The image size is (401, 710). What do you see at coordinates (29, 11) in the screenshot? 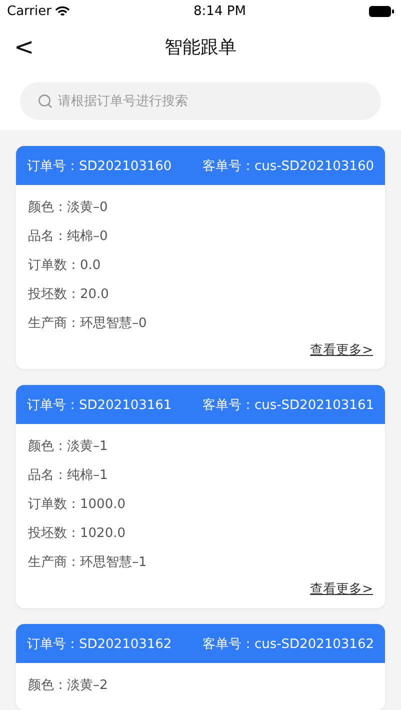
I see `carrier-label: Carrier` at bounding box center [29, 11].